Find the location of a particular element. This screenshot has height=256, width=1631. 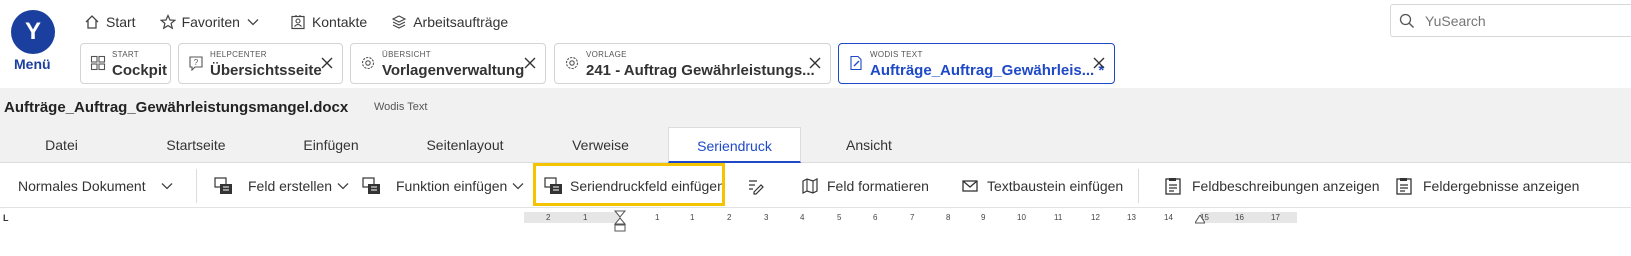

funktion-einfuegen-label: Funktion einfügen is located at coordinates (452, 185).